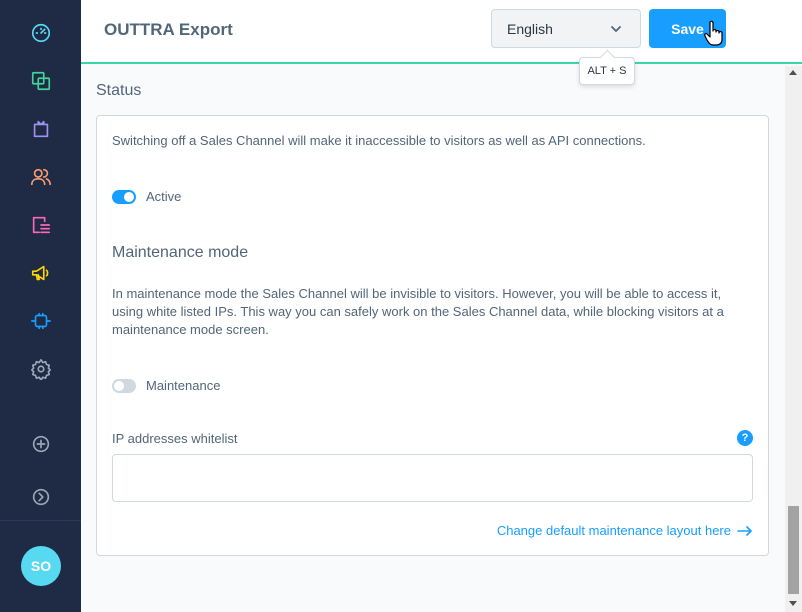 Image resolution: width=802 pixels, height=612 pixels. What do you see at coordinates (793, 339) in the screenshot?
I see `scrollbar` at bounding box center [793, 339].